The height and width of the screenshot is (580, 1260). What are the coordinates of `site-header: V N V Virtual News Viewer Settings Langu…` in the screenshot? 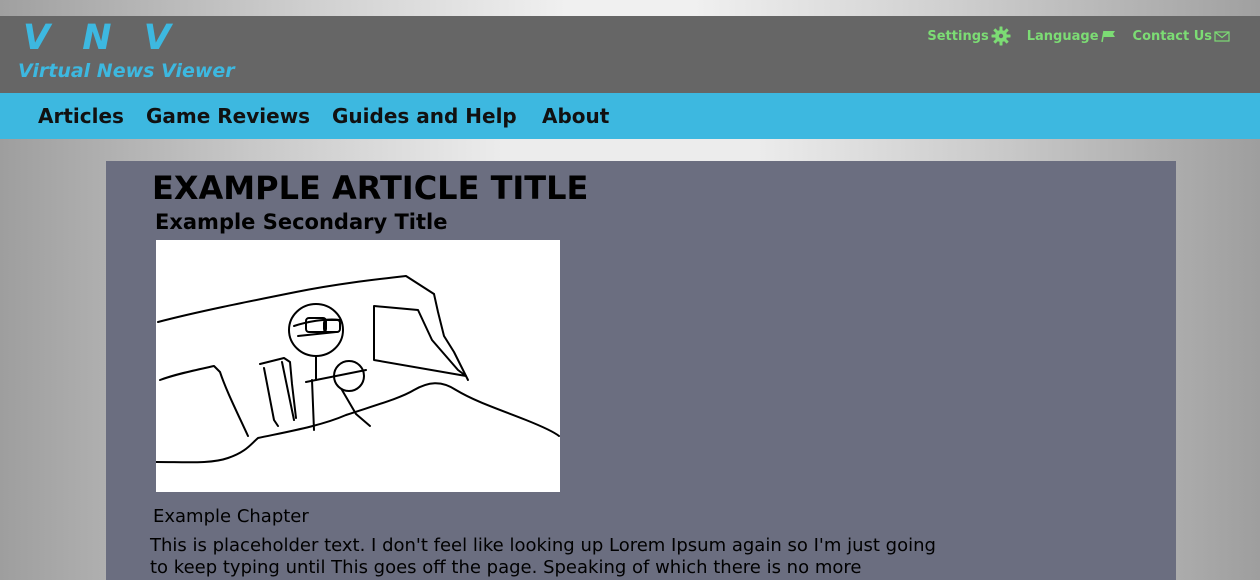 It's located at (630, 54).